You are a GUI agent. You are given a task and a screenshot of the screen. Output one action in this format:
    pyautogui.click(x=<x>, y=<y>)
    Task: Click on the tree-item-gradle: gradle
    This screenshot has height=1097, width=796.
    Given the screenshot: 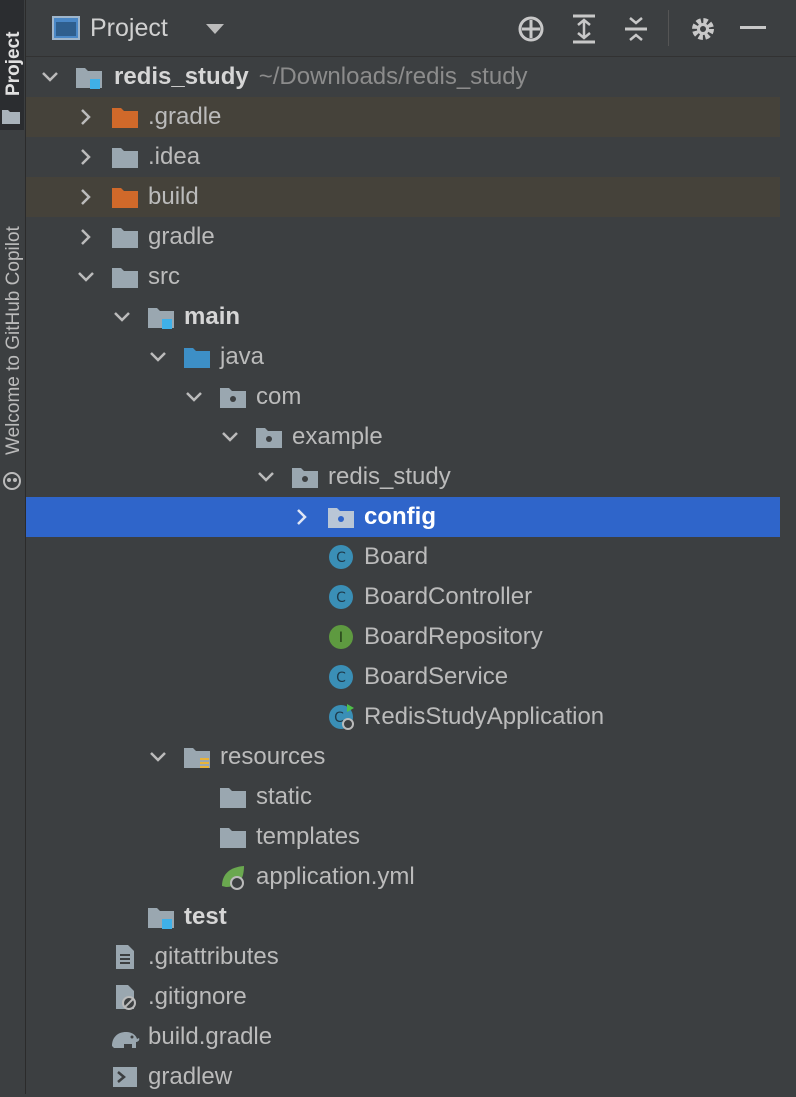 What is the action you would take?
    pyautogui.click(x=403, y=237)
    